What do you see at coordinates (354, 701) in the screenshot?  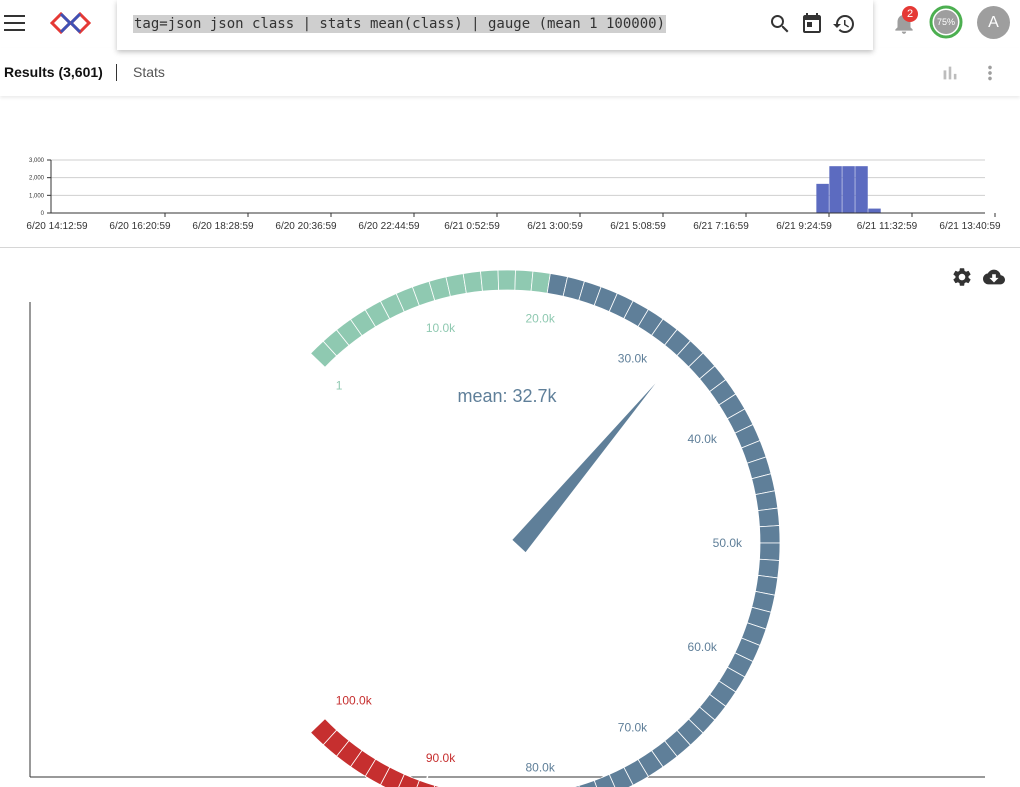 I see `gauge-tick-label: 100.0k` at bounding box center [354, 701].